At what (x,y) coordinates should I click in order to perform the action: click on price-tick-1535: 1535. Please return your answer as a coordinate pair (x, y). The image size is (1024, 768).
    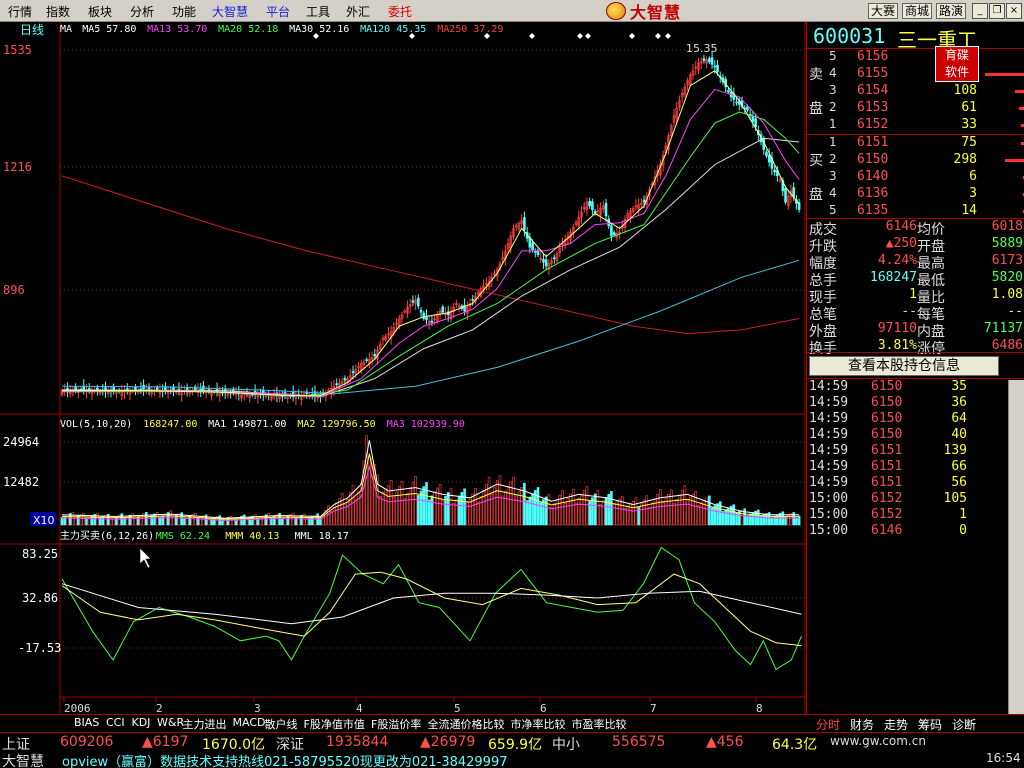
    Looking at the image, I should click on (17, 50).